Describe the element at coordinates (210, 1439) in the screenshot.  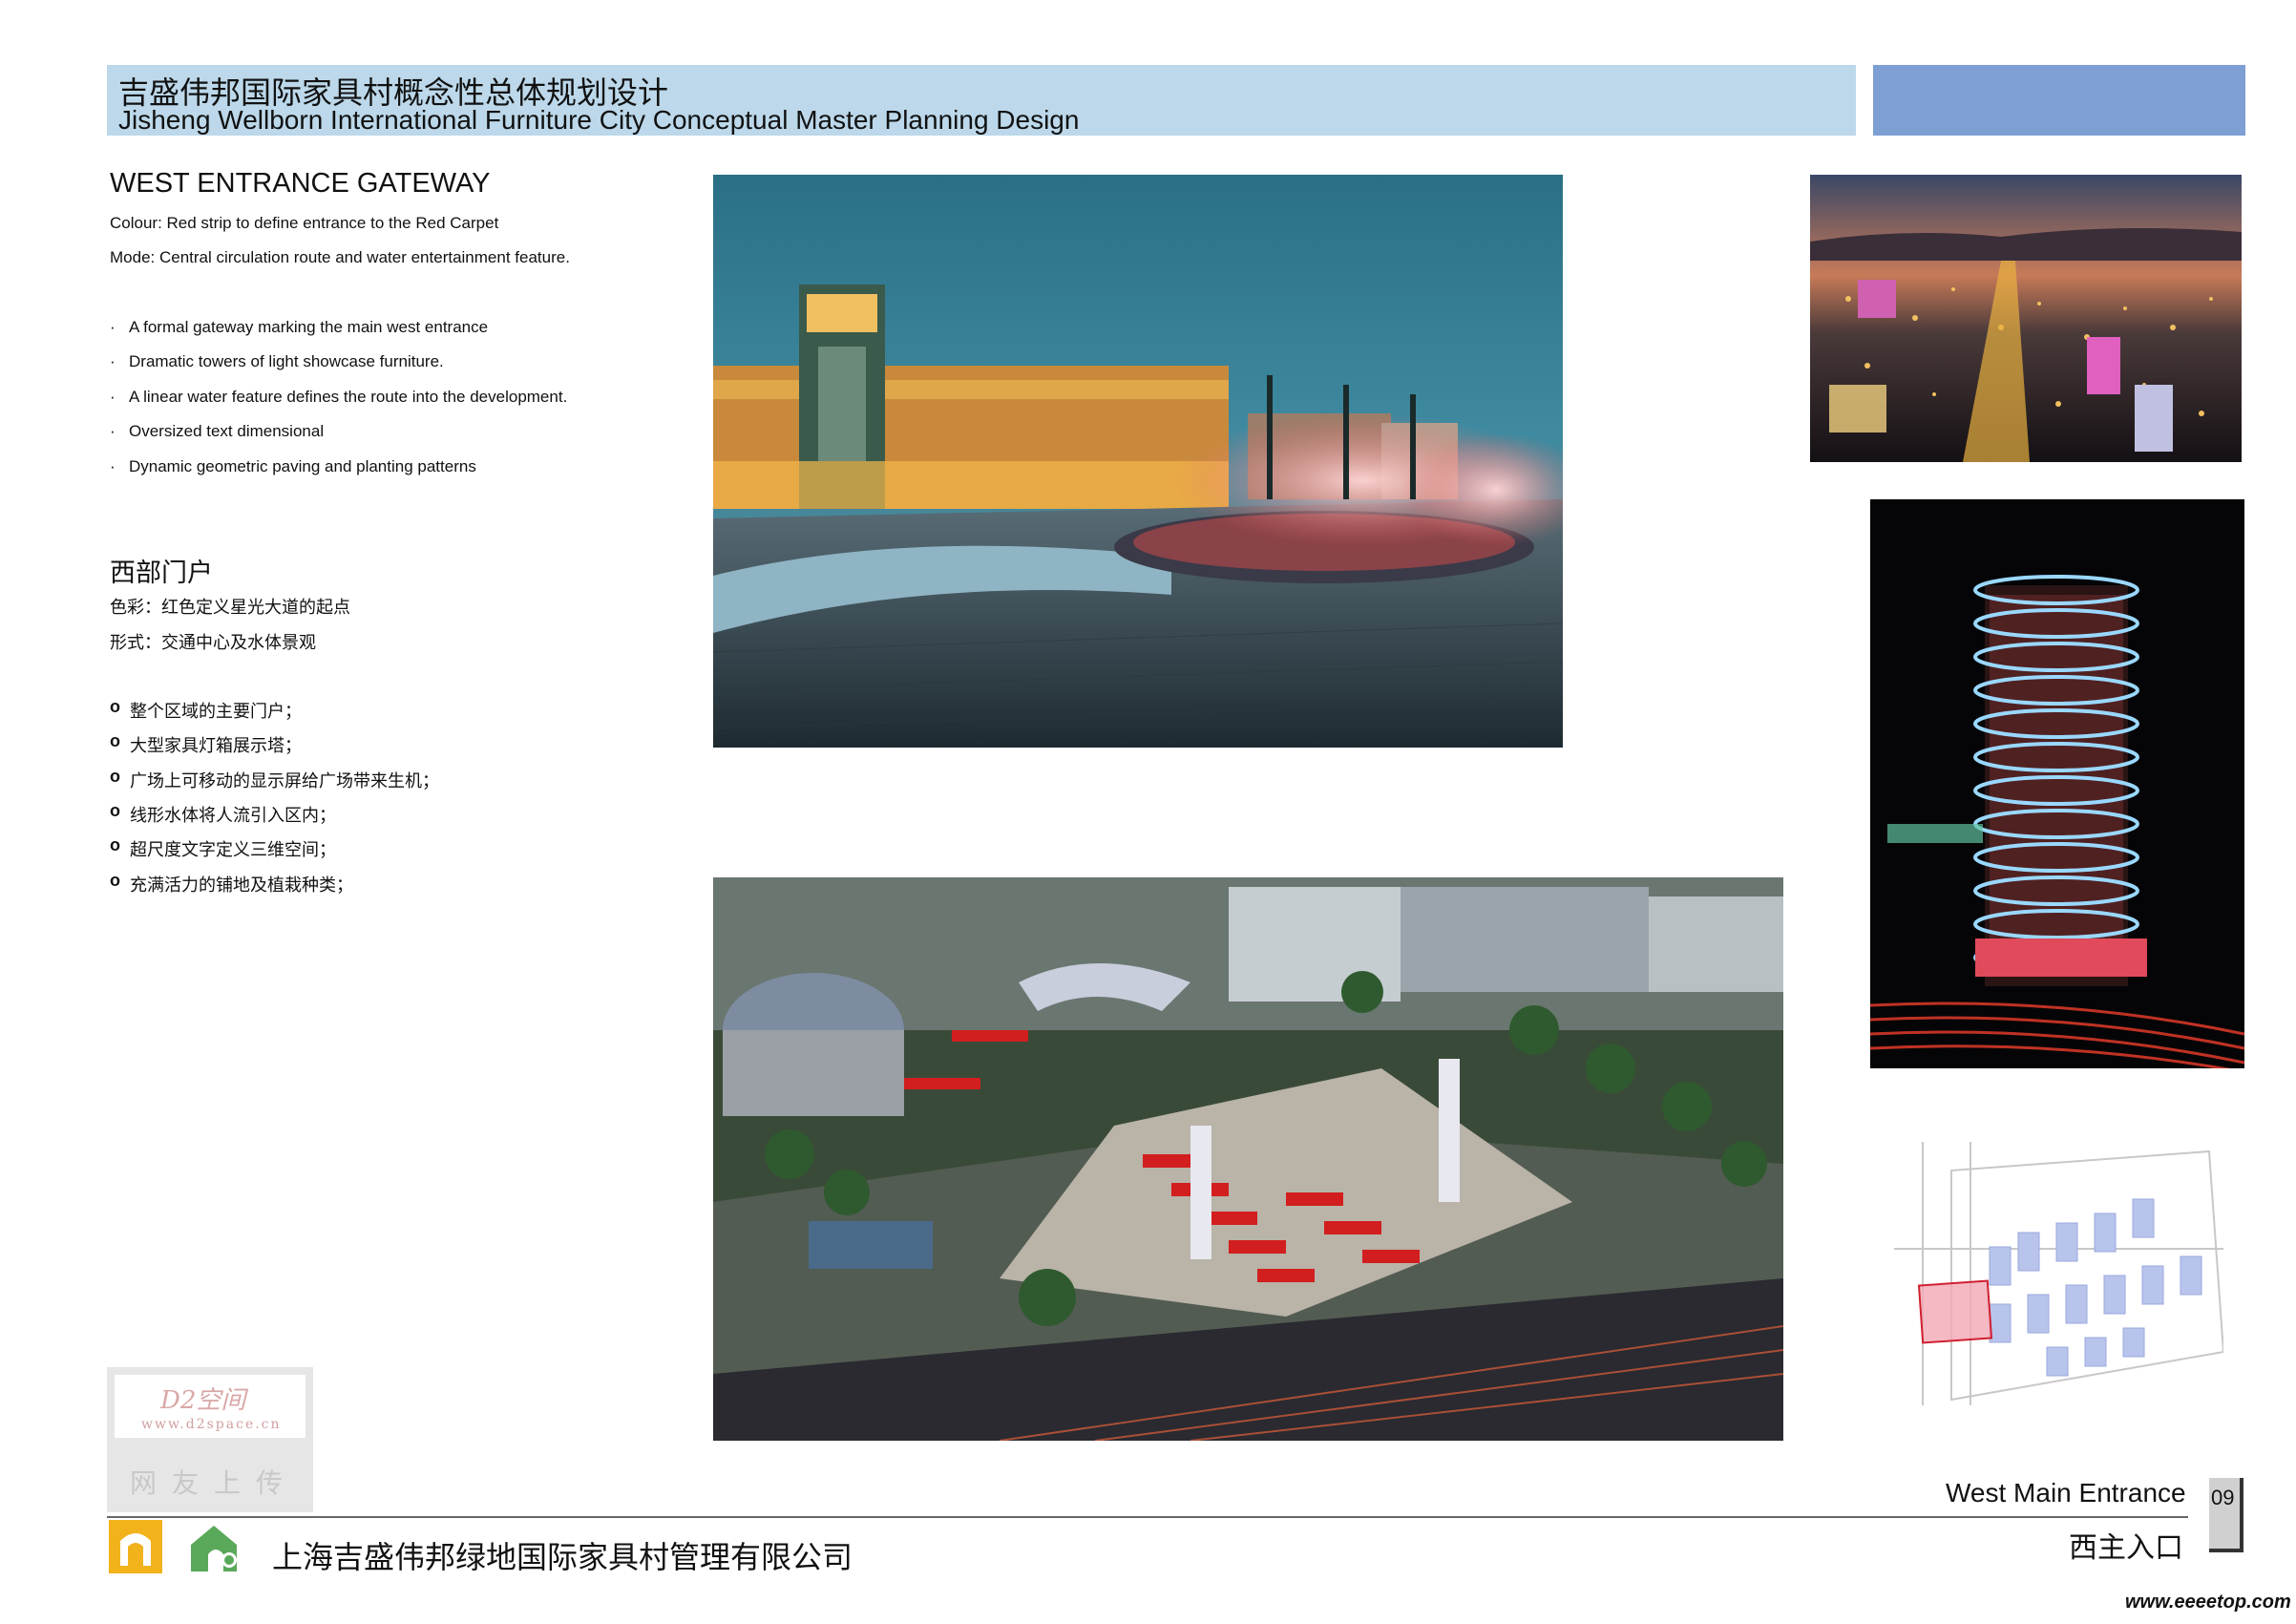
I see `watermark: D2空间 www.d2space.cn 网友上传` at that location.